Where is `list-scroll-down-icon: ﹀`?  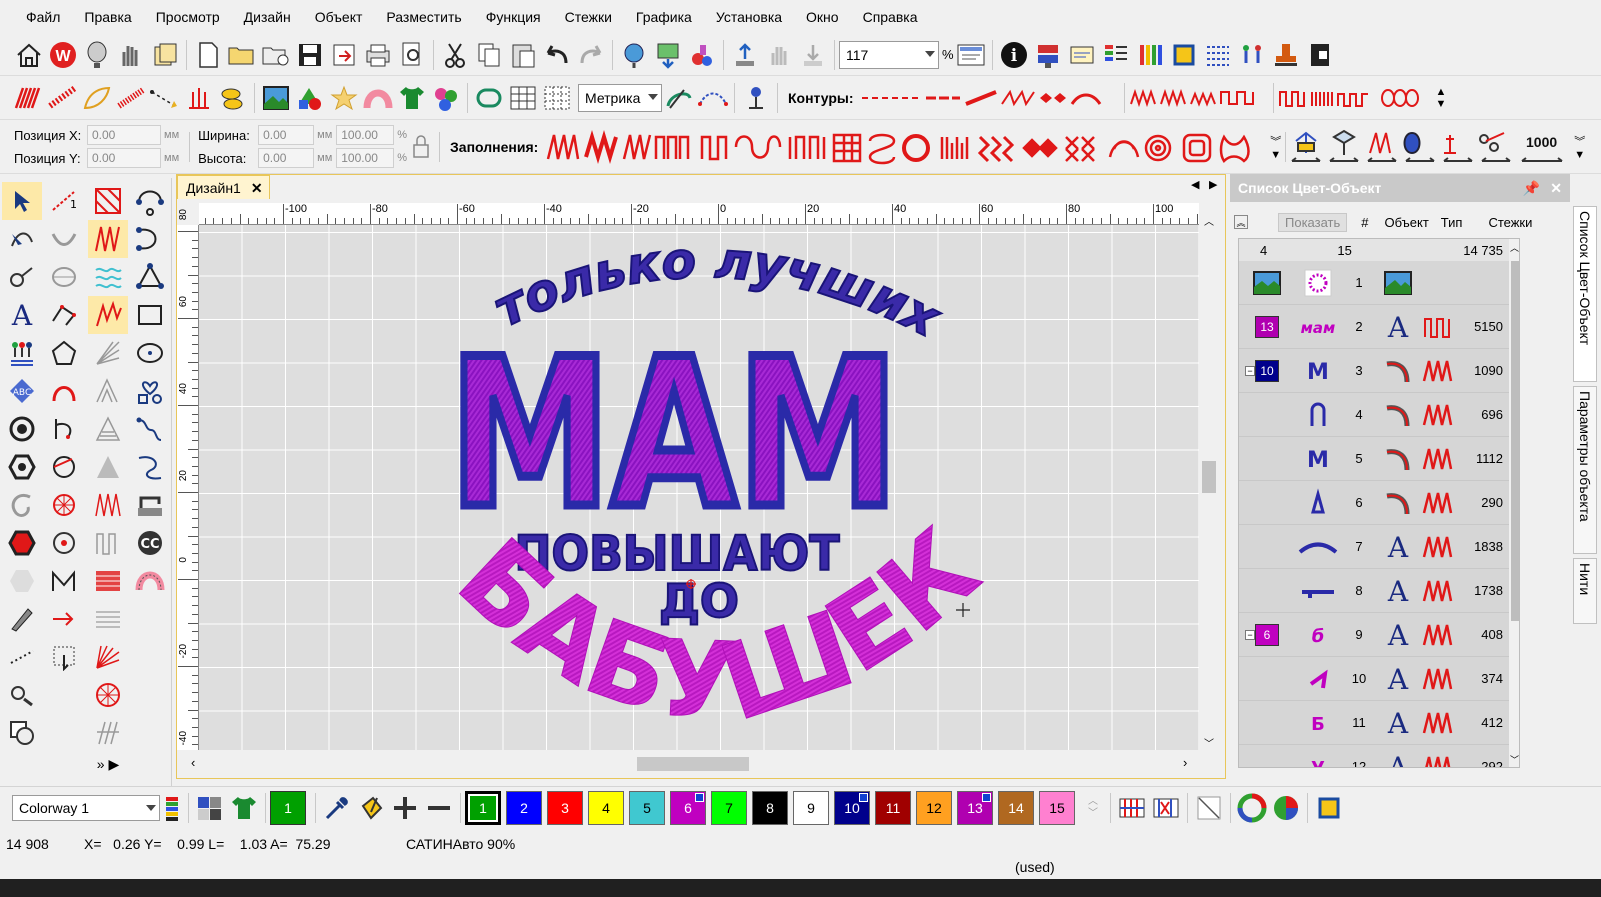
list-scroll-down-icon: ﹀ is located at coordinates (1514, 759).